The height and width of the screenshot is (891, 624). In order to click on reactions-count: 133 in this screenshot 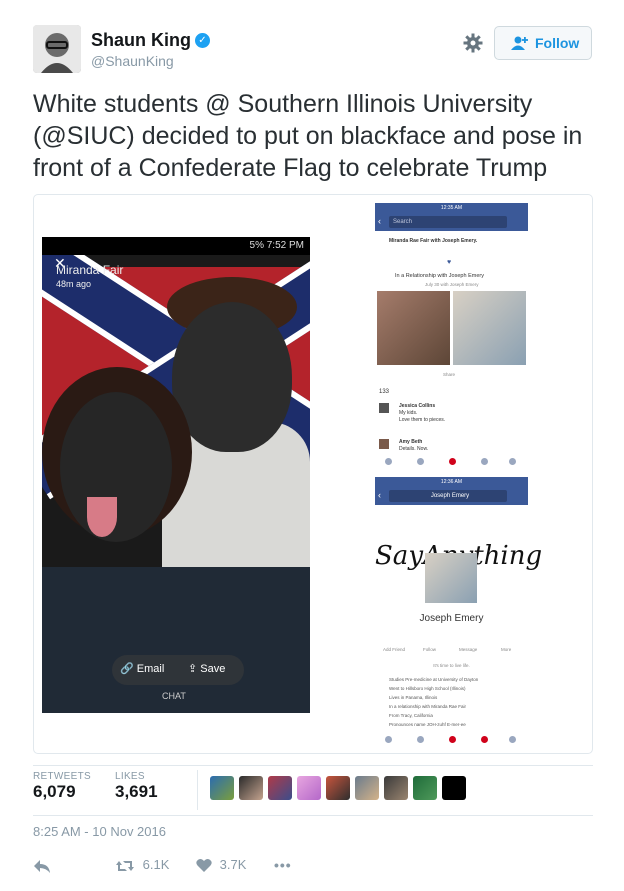, I will do `click(384, 392)`.